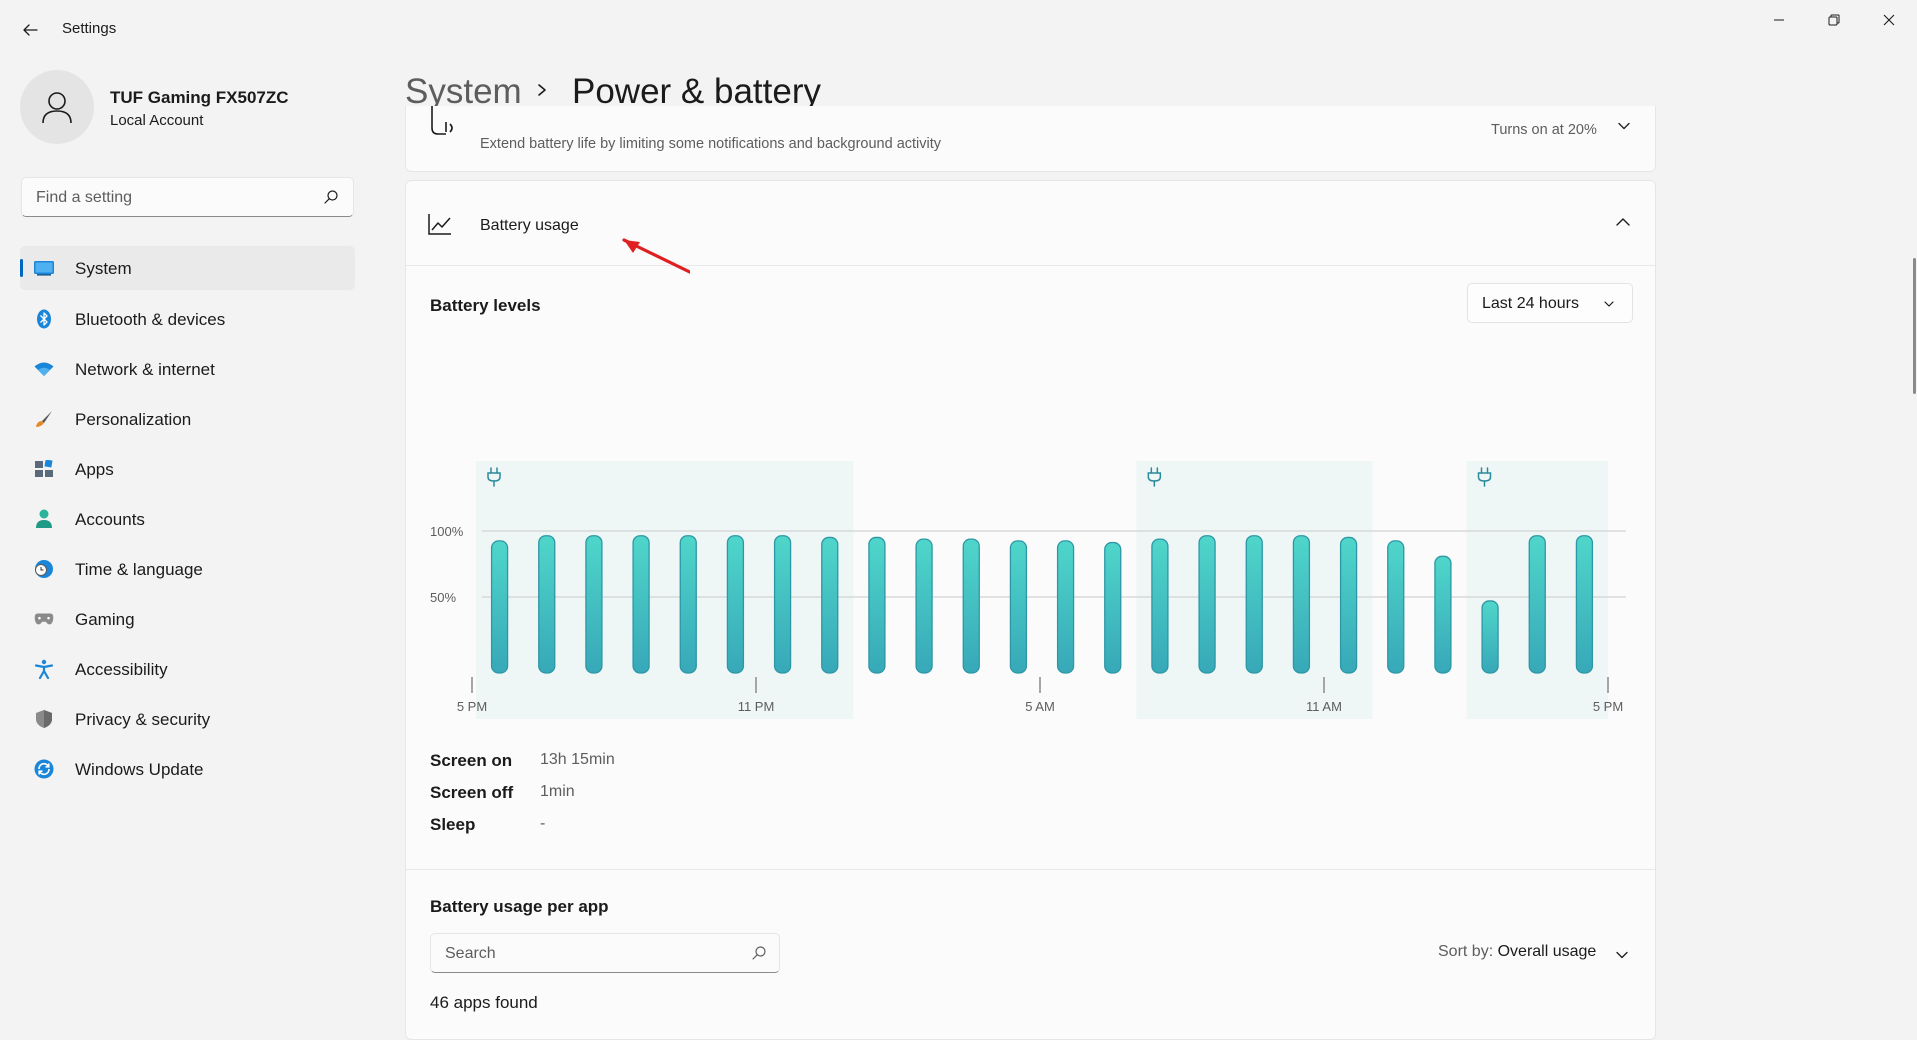  Describe the element at coordinates (187, 469) in the screenshot. I see `sidebar-item-apps: Apps` at that location.